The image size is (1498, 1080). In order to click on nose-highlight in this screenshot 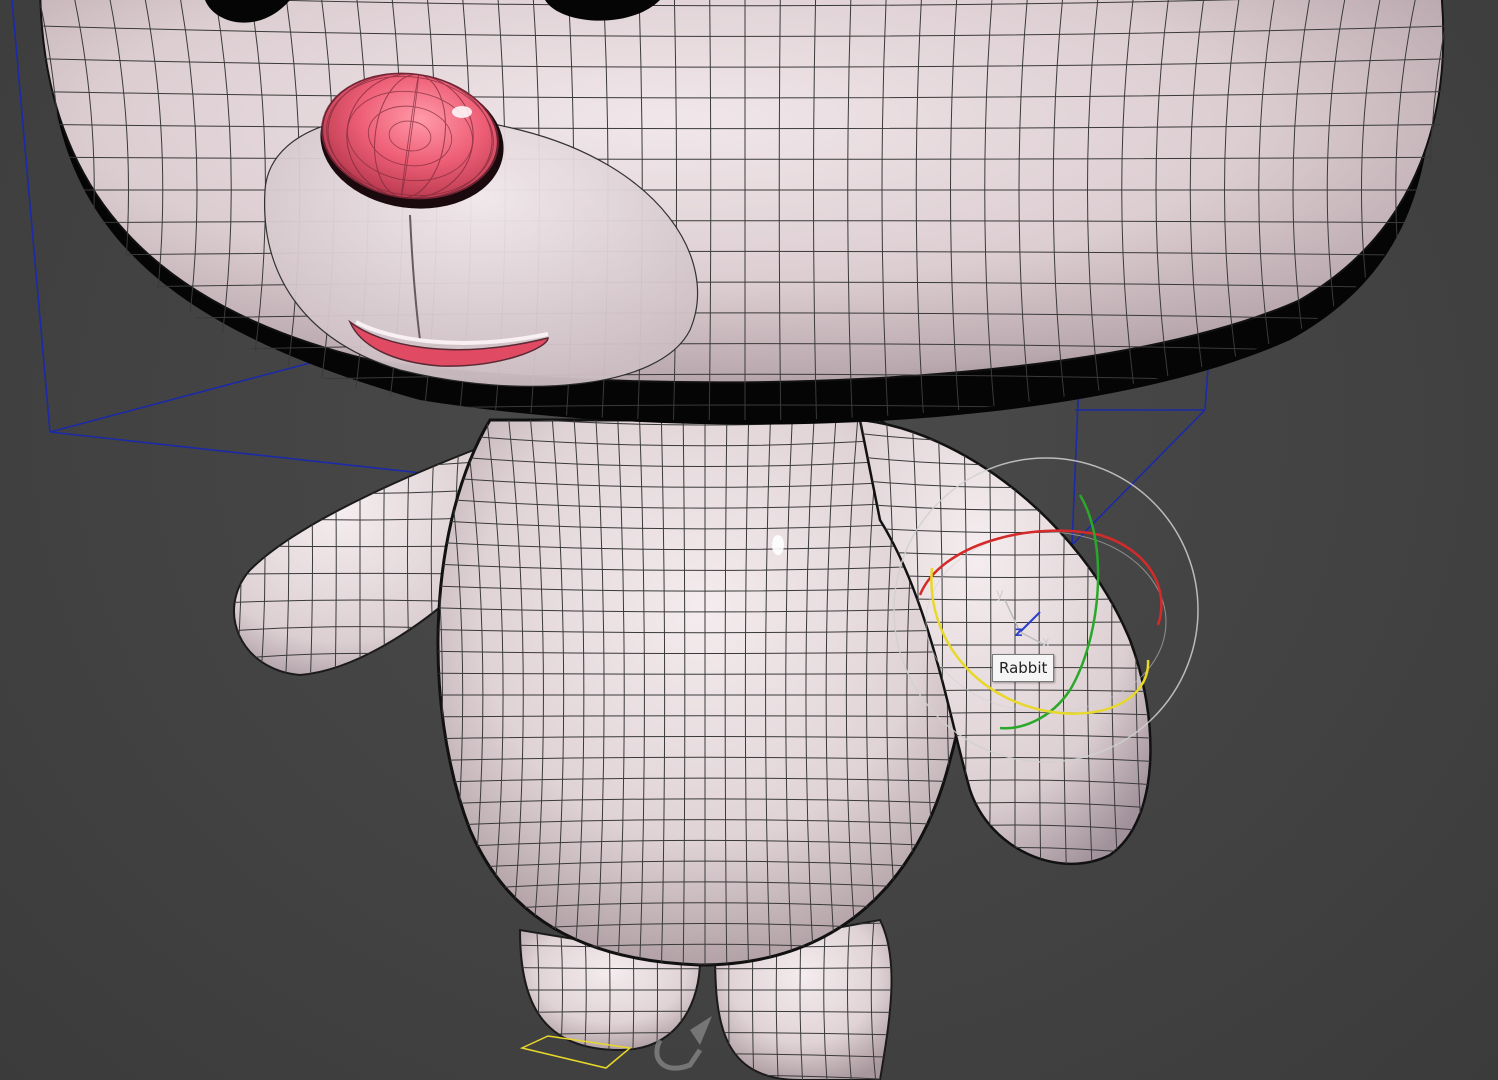, I will do `click(462, 112)`.